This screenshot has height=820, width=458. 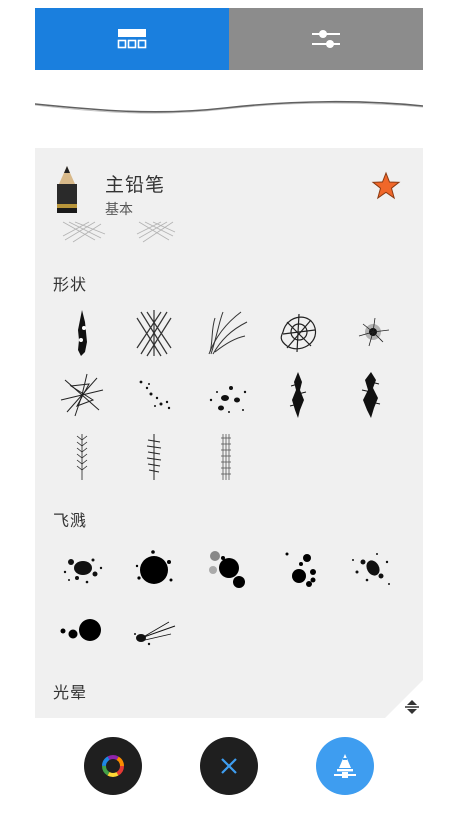 I want to click on brush-icon, so click(x=345, y=766).